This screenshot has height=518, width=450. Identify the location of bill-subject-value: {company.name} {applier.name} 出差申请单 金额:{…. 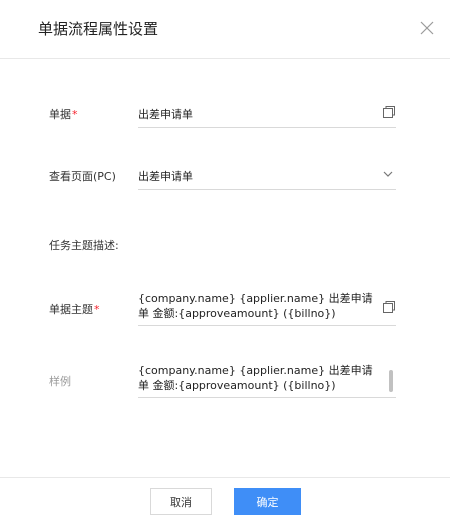
(255, 306).